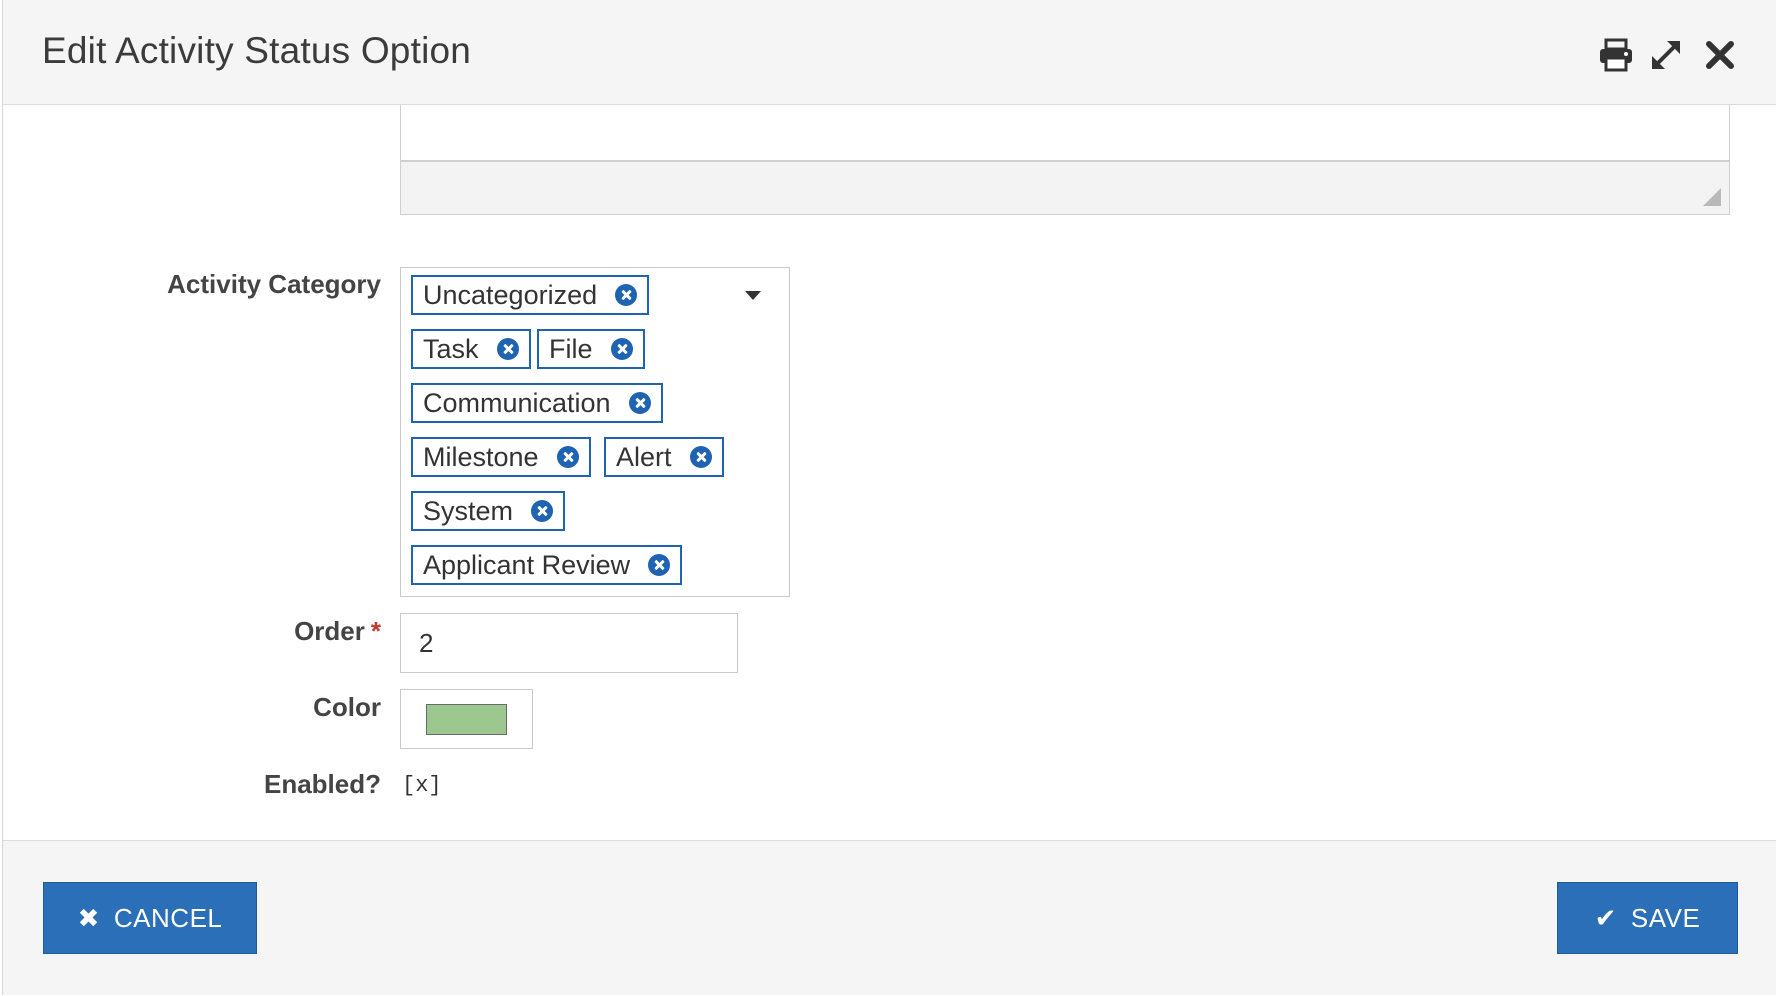 This screenshot has width=1776, height=996. Describe the element at coordinates (510, 294) in the screenshot. I see `tag-label: Uncategorized` at that location.